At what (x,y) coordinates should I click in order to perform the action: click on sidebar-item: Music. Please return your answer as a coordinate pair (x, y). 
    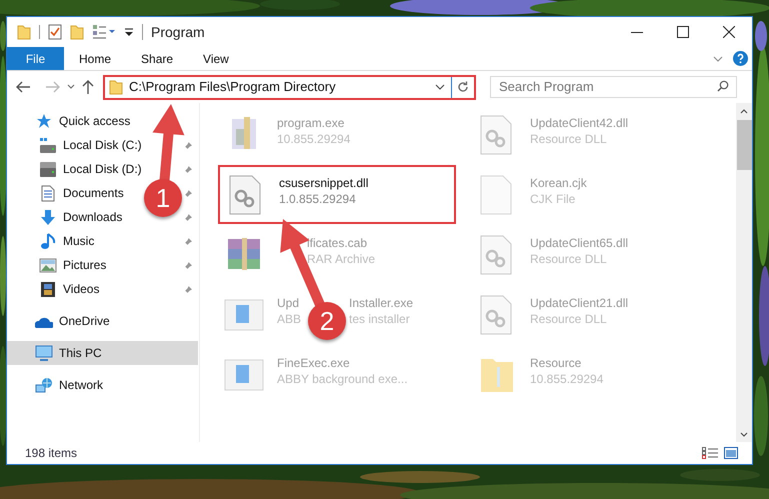
    Looking at the image, I should click on (66, 241).